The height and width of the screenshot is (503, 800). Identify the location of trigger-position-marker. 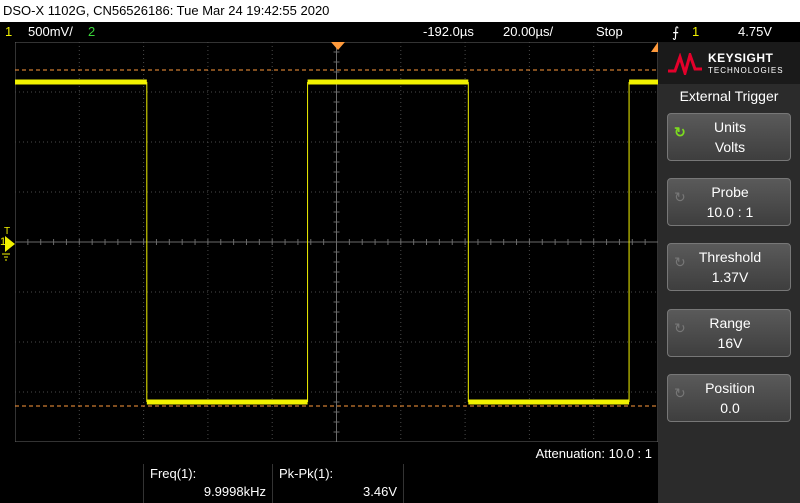
(338, 47).